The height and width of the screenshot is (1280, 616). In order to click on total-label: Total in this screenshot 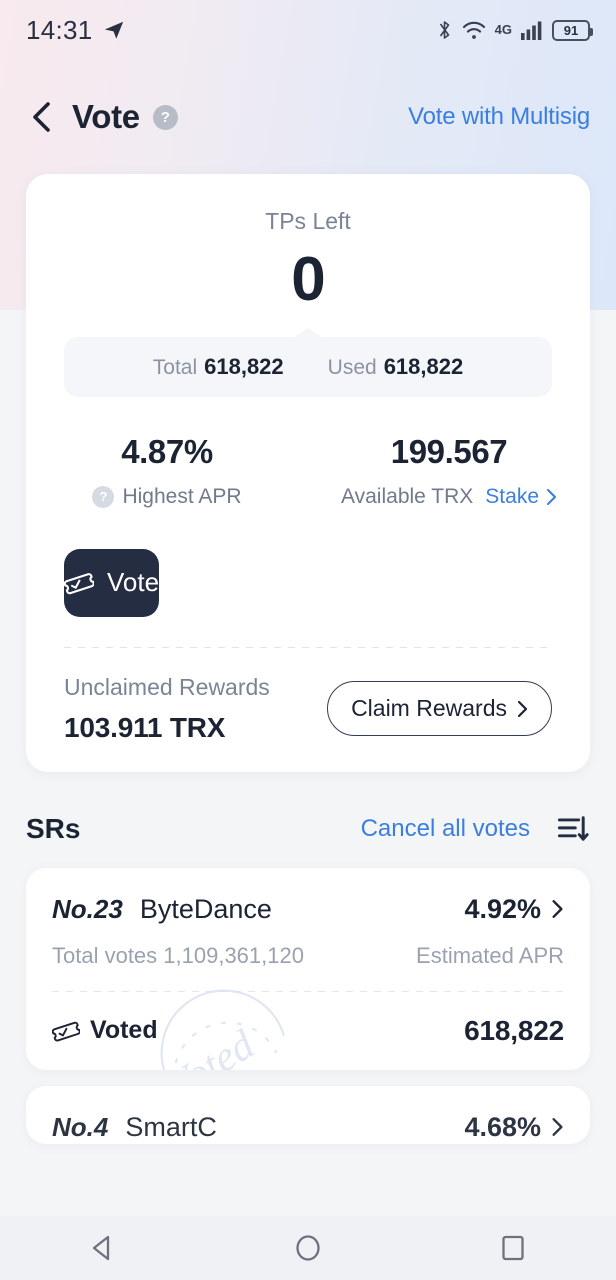, I will do `click(175, 367)`.